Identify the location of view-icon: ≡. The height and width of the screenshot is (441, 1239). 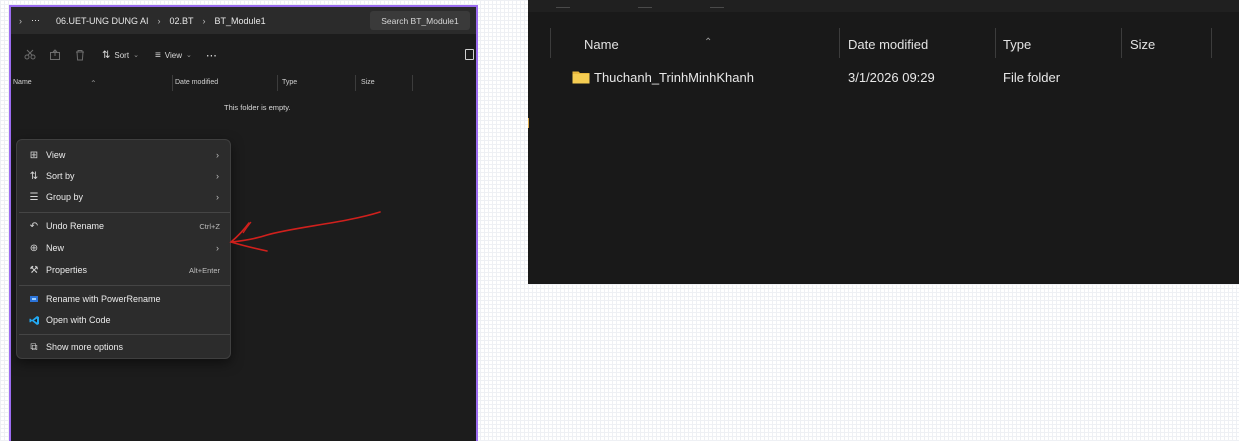
(157, 55).